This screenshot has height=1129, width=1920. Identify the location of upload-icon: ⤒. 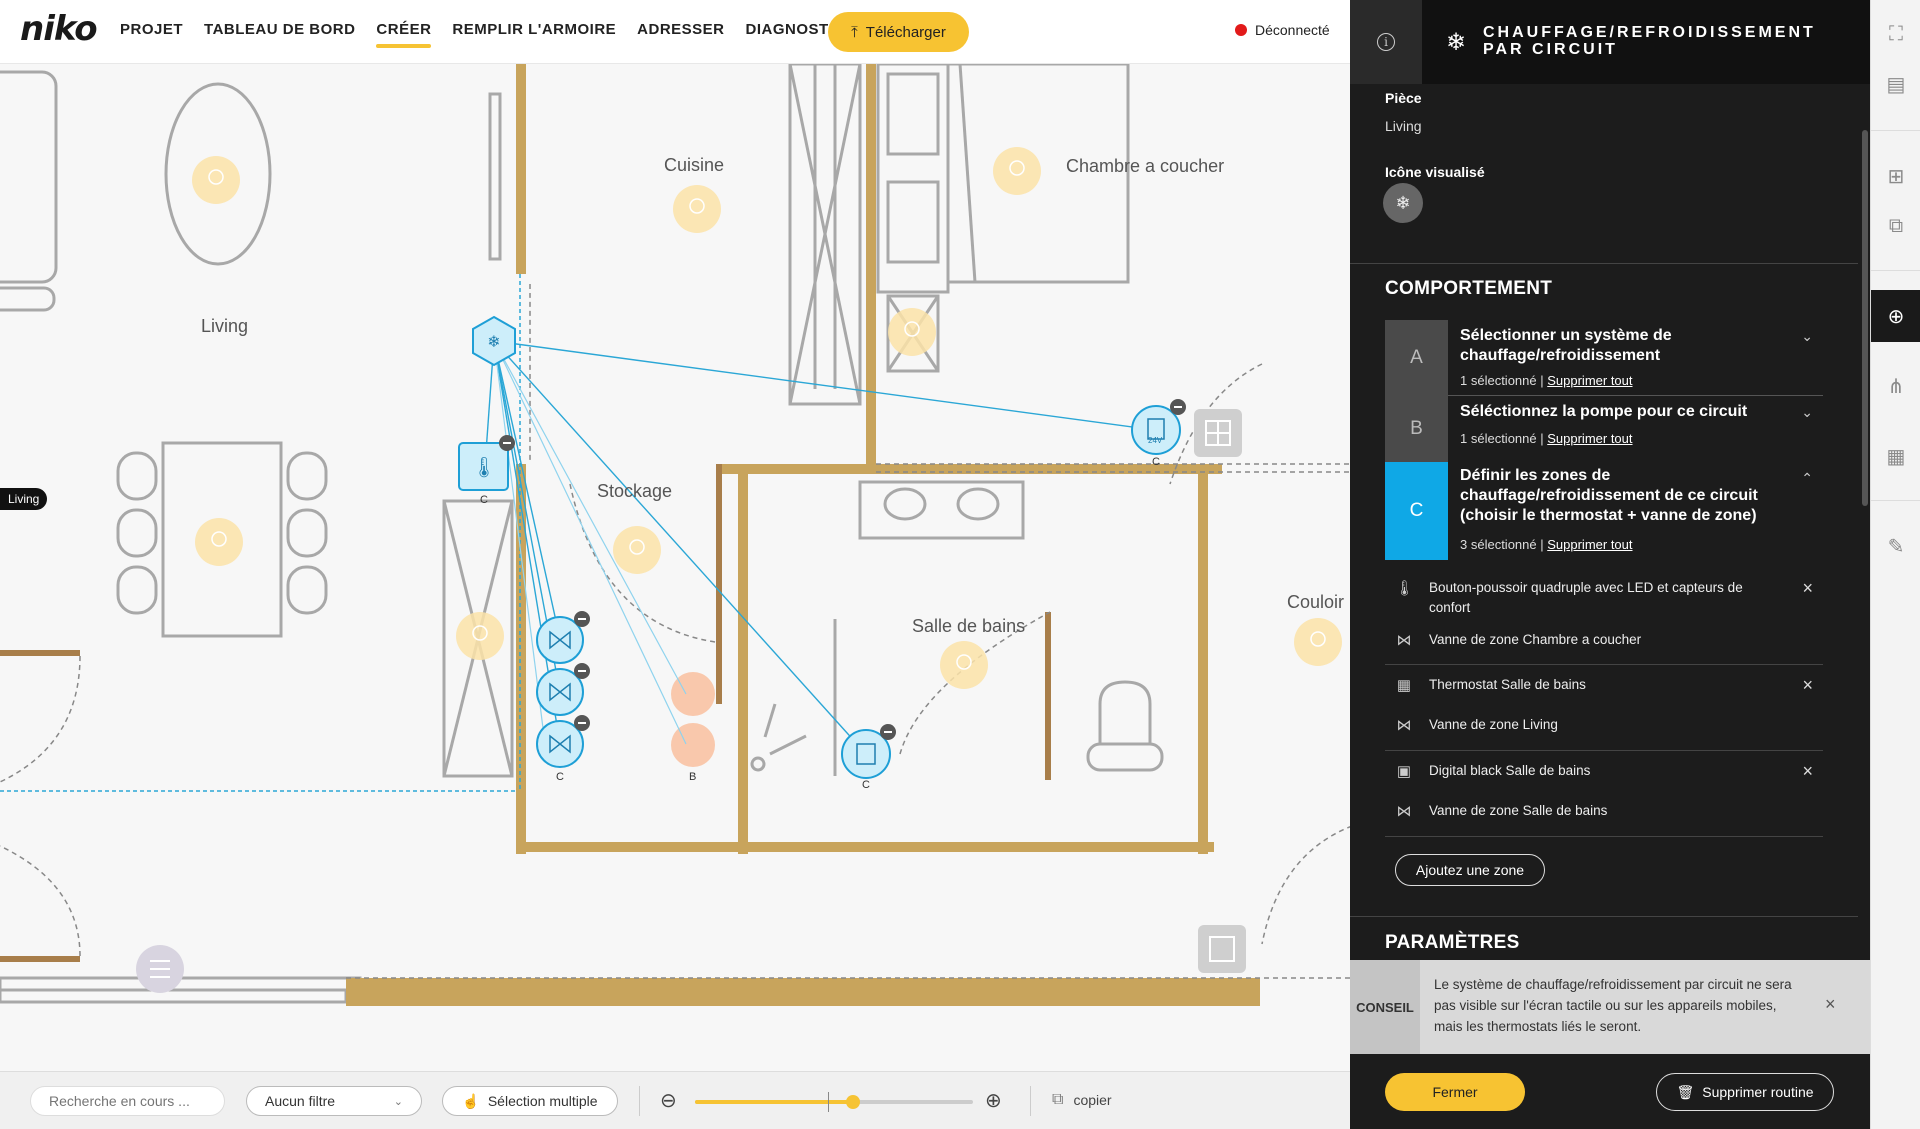
(854, 32).